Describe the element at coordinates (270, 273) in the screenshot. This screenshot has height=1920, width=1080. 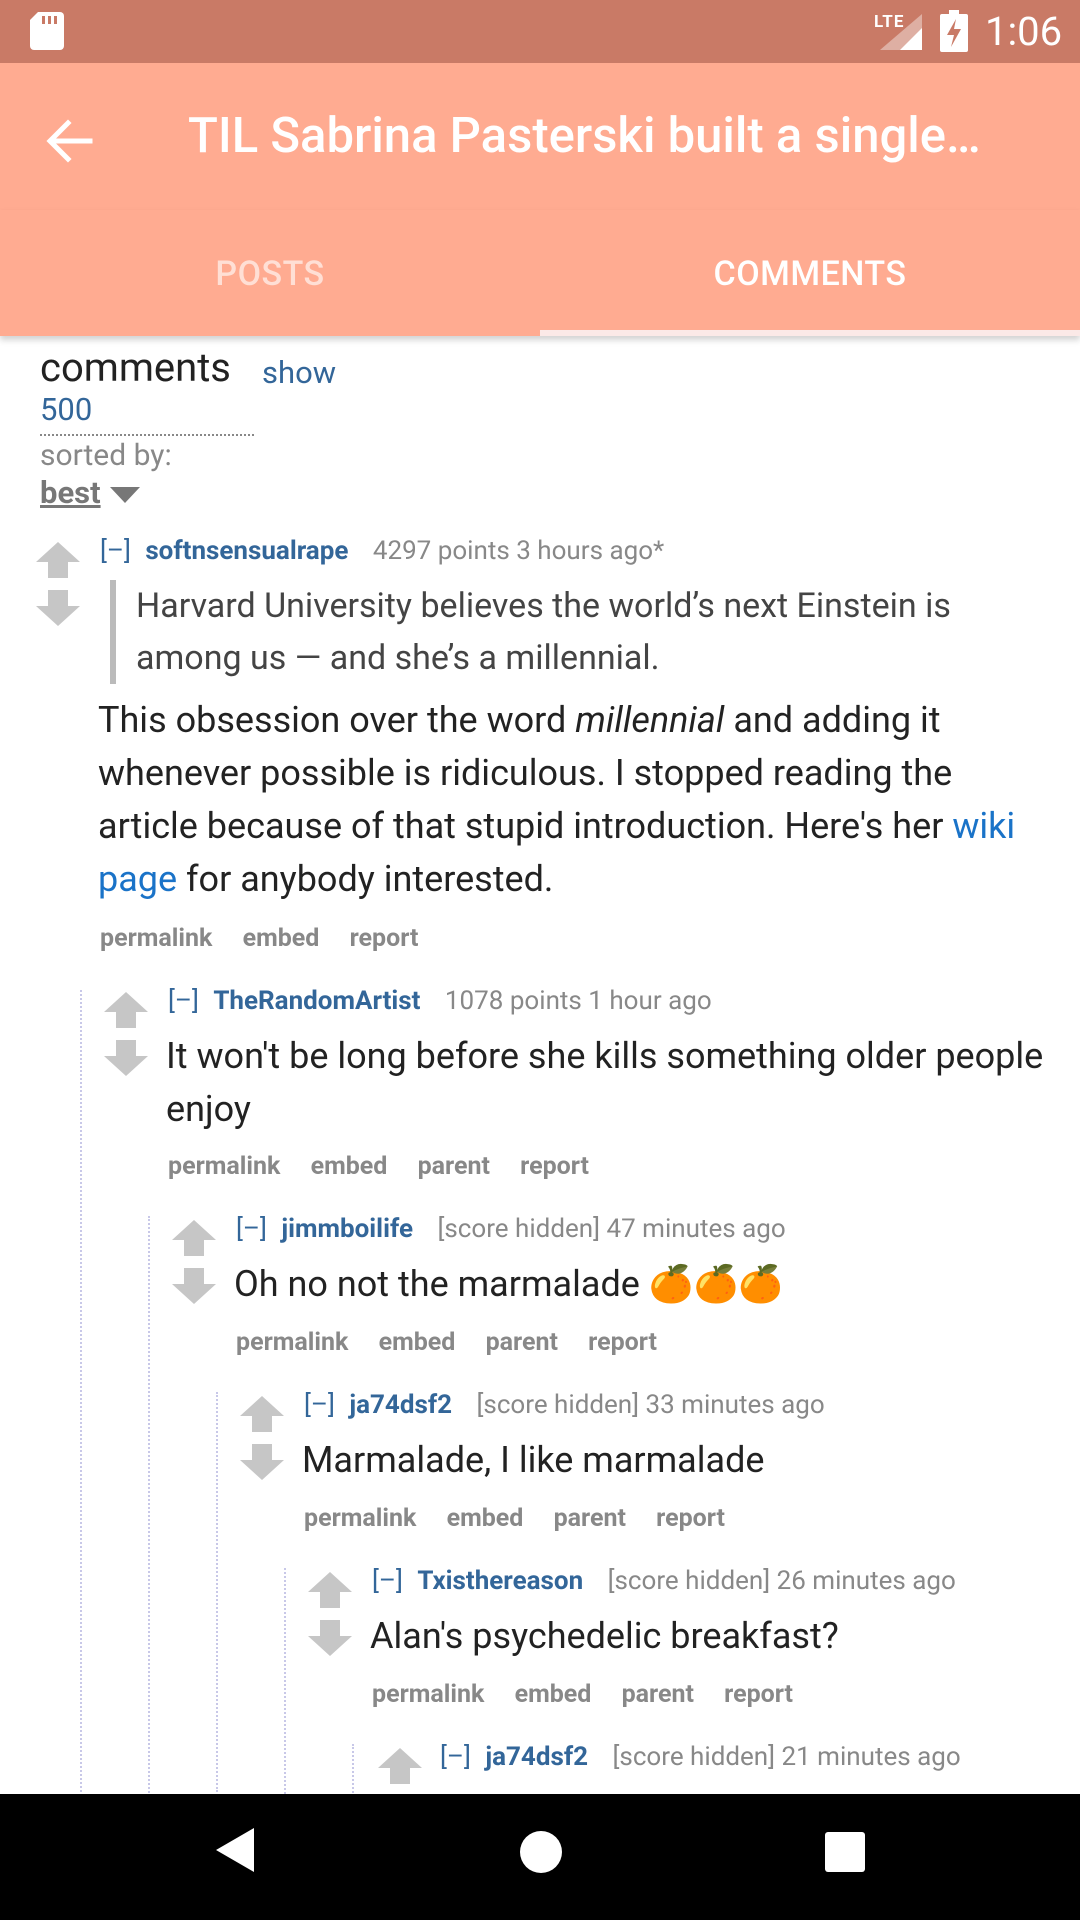
I see `tab-posts: POSTS` at that location.